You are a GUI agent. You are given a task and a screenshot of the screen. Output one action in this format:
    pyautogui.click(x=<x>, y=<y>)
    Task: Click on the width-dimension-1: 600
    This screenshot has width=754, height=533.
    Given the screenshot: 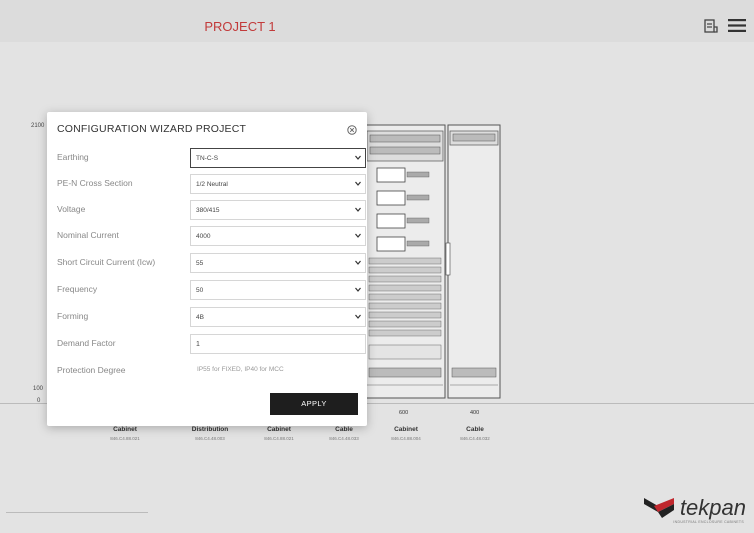 What is the action you would take?
    pyautogui.click(x=404, y=413)
    